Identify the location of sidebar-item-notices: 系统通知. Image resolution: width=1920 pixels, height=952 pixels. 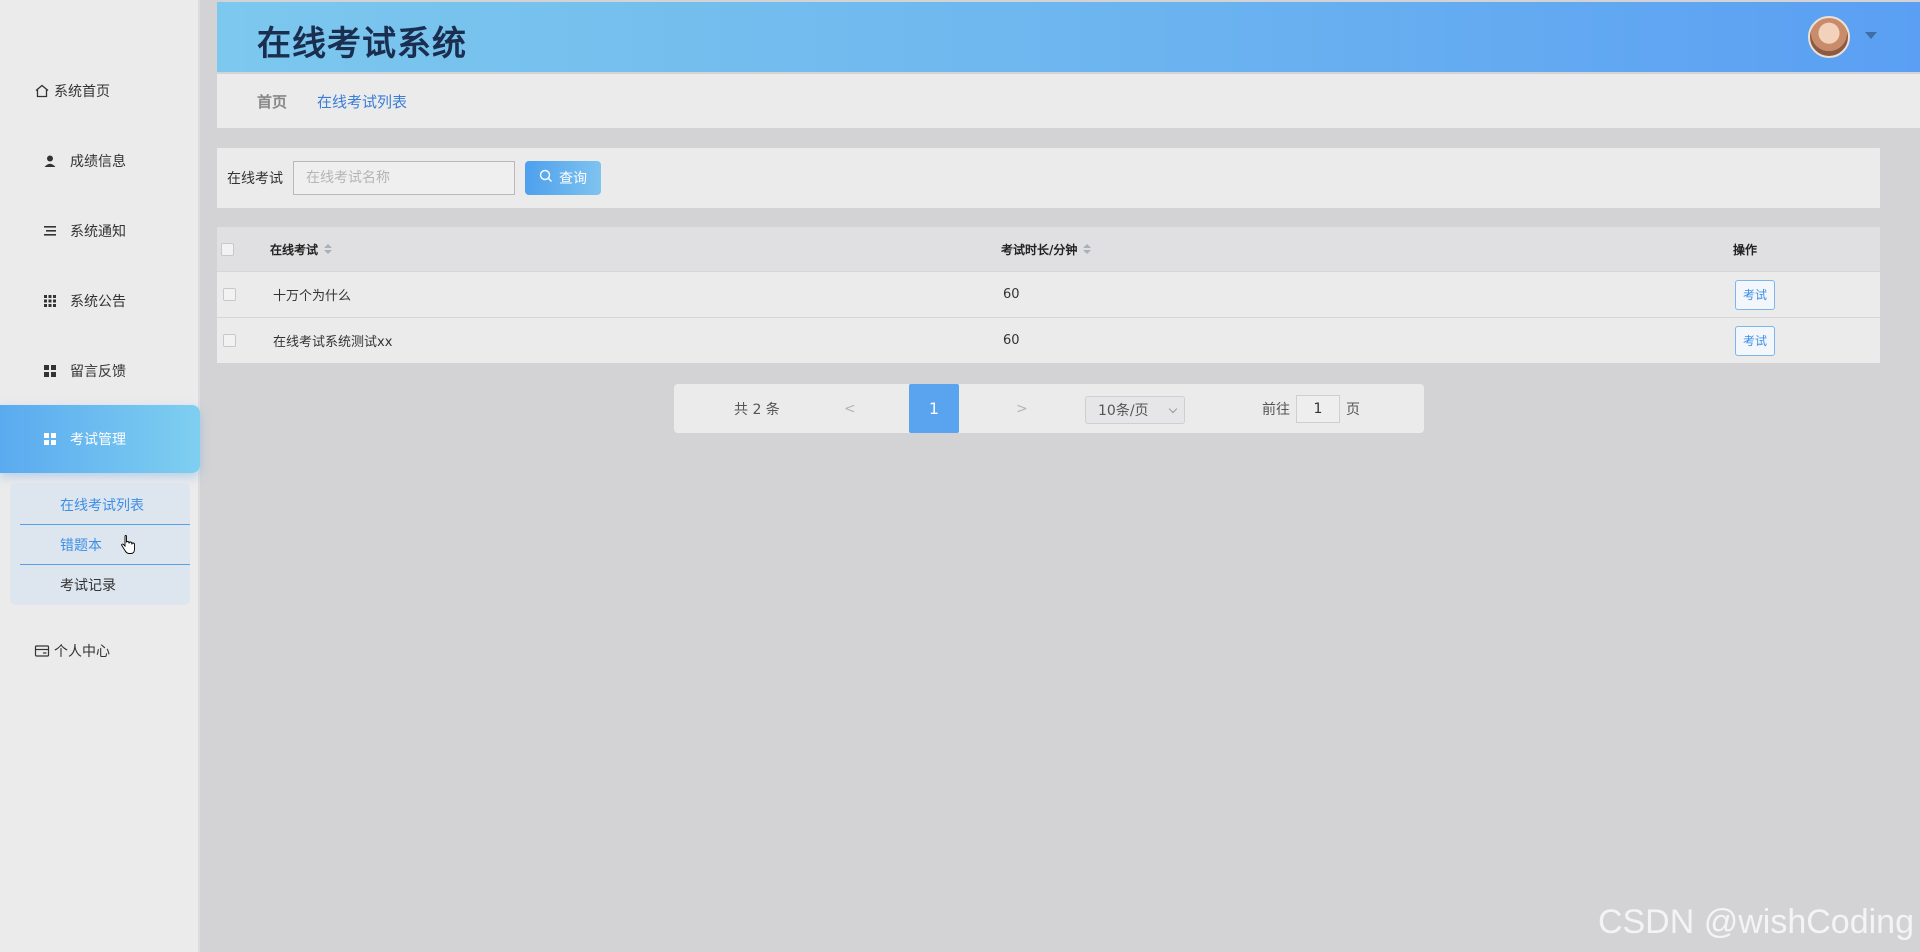
(100, 231).